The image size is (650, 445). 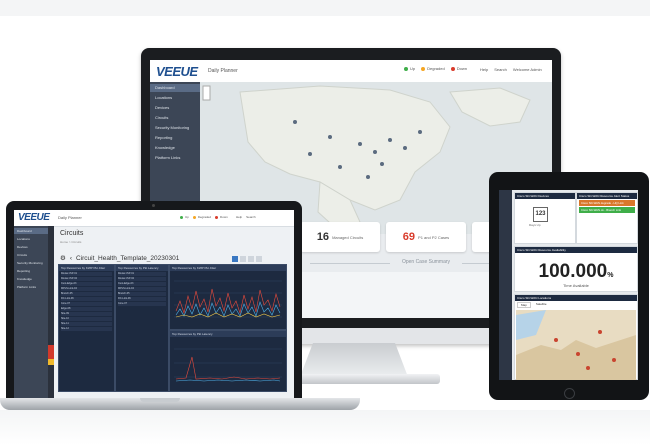 I want to click on tablet-devices-widget: Cisco SD-WAN Devices 123 Days Up, so click(x=545, y=218).